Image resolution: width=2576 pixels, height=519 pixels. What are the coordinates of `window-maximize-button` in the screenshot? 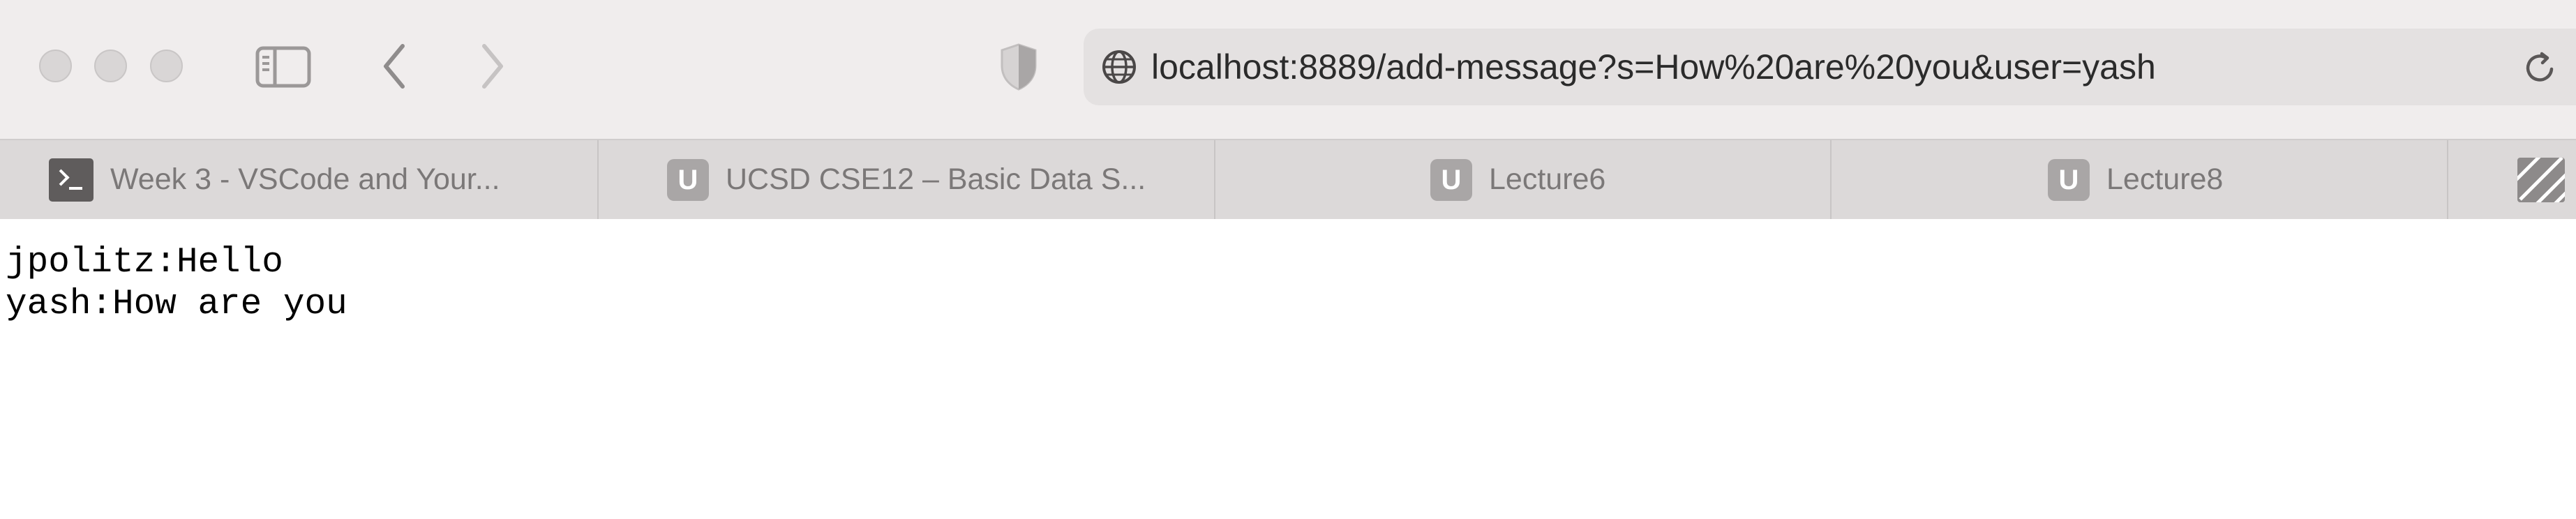 It's located at (166, 66).